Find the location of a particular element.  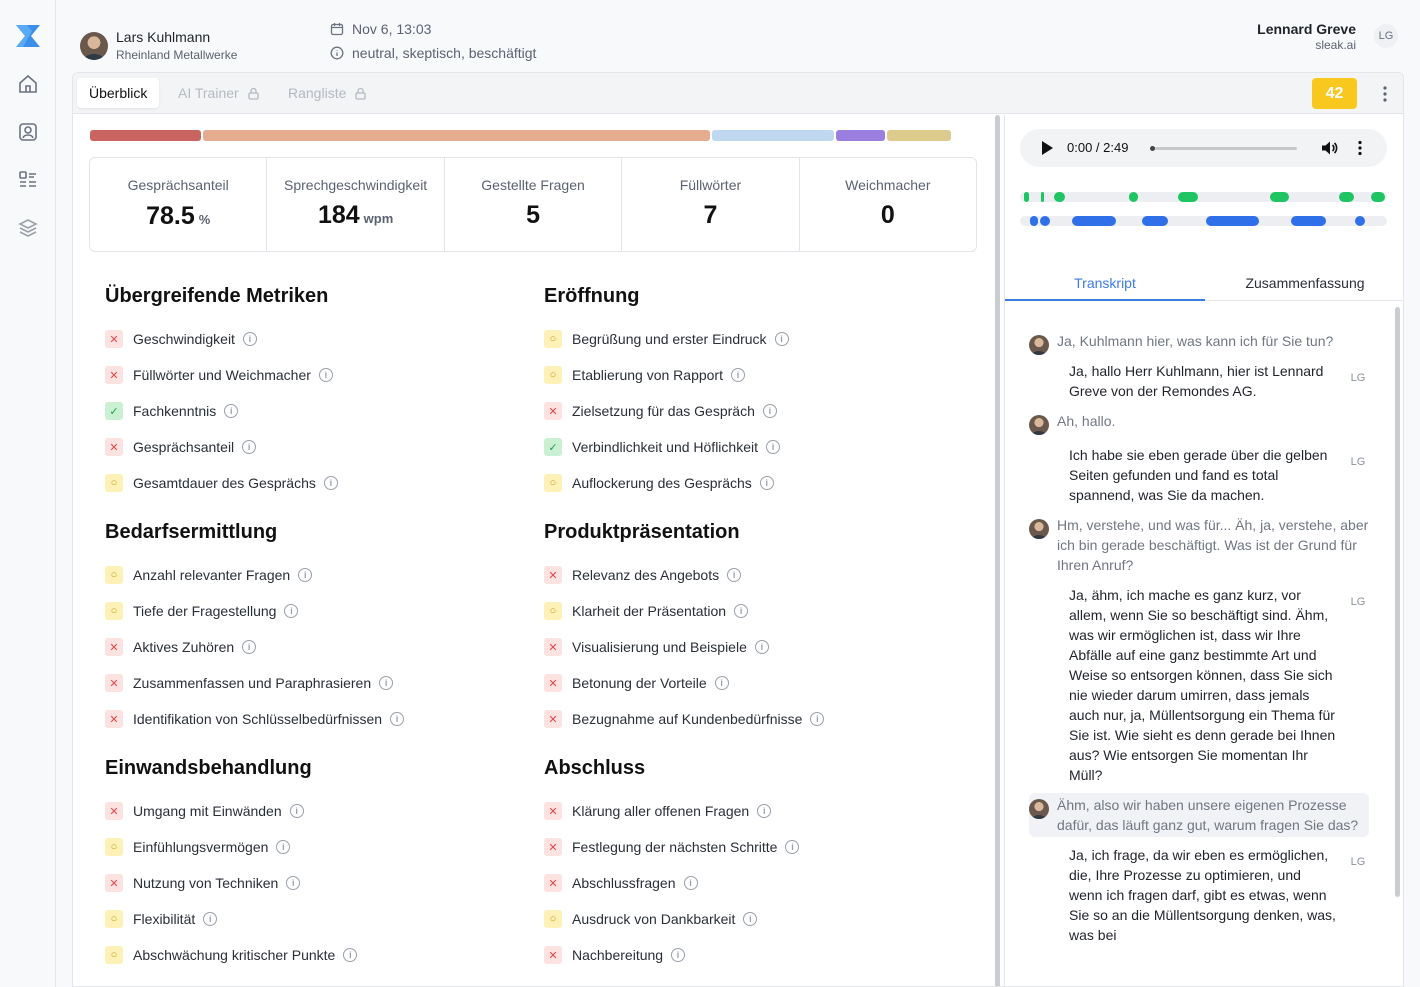

left-scrollbar is located at coordinates (997, 550).